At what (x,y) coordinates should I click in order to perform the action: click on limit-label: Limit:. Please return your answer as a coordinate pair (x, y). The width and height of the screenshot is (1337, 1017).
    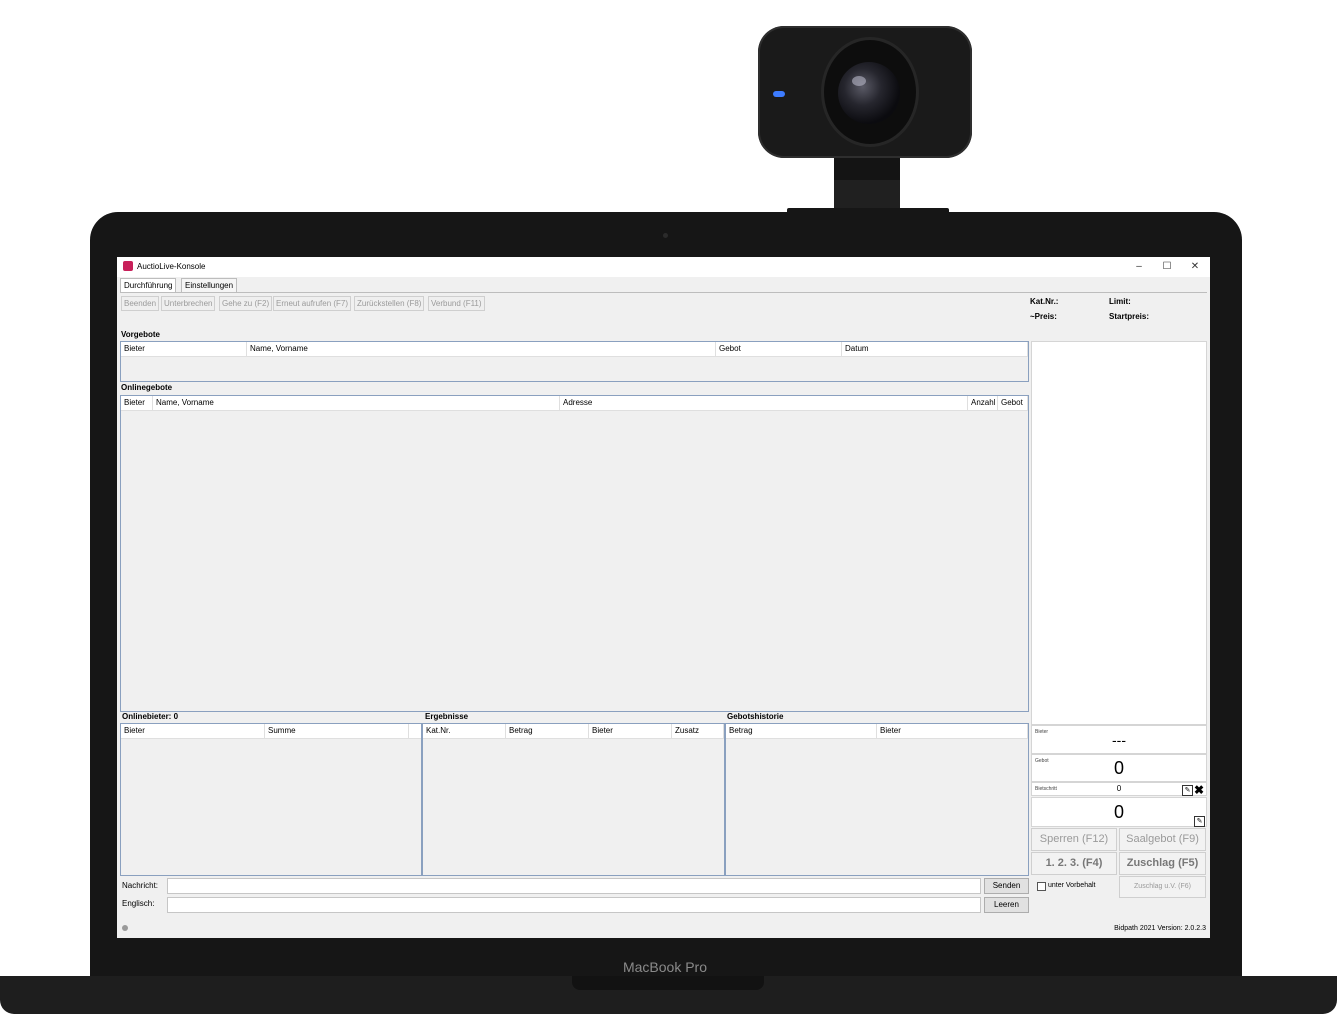
    Looking at the image, I should click on (1120, 301).